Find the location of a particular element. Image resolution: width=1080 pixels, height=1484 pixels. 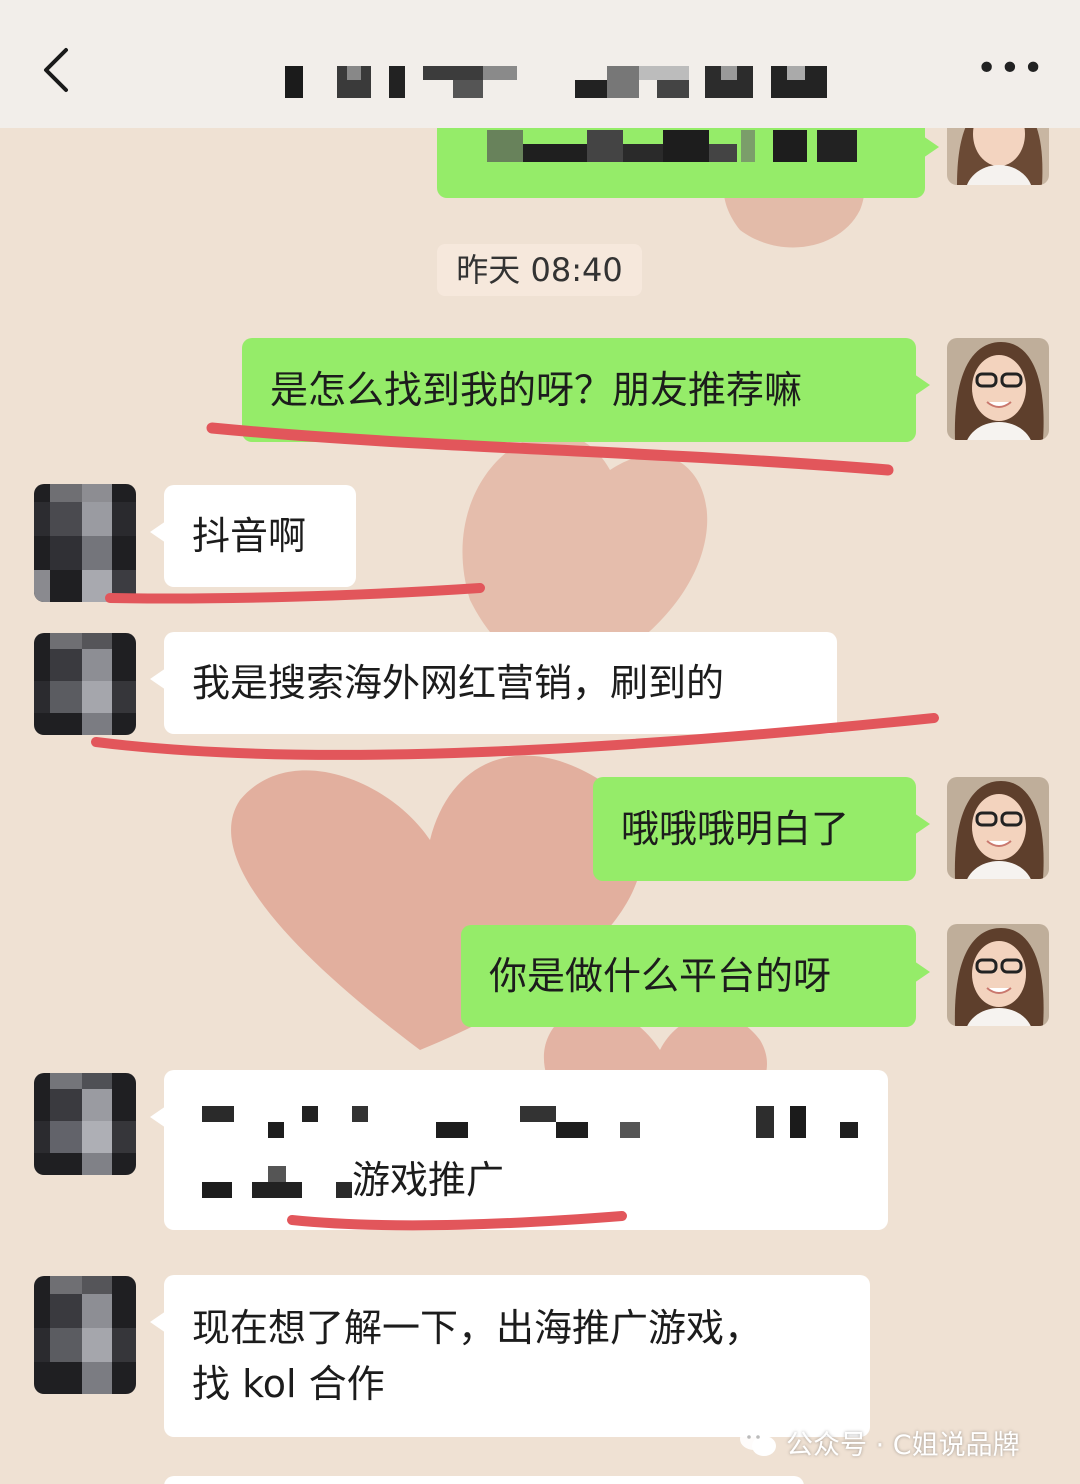

message-text-visible: 游戏推广 is located at coordinates (428, 1180).